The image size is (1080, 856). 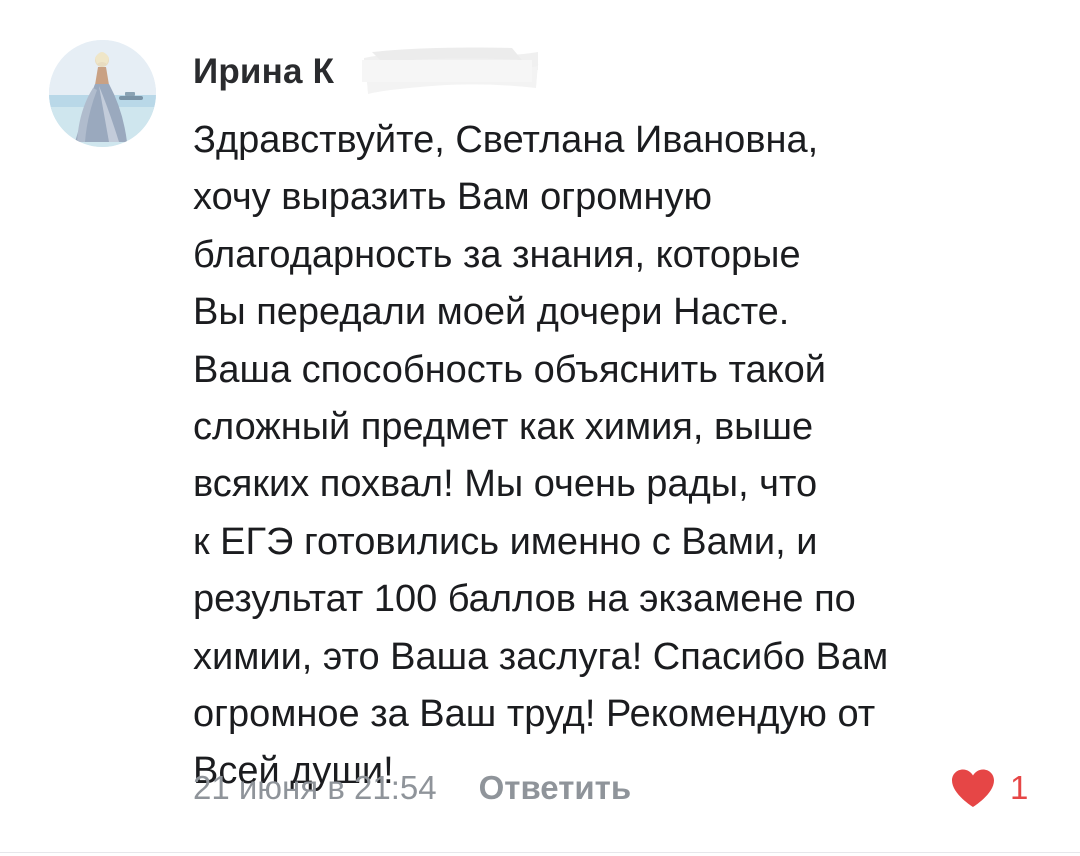 I want to click on heart-icon, so click(x=973, y=788).